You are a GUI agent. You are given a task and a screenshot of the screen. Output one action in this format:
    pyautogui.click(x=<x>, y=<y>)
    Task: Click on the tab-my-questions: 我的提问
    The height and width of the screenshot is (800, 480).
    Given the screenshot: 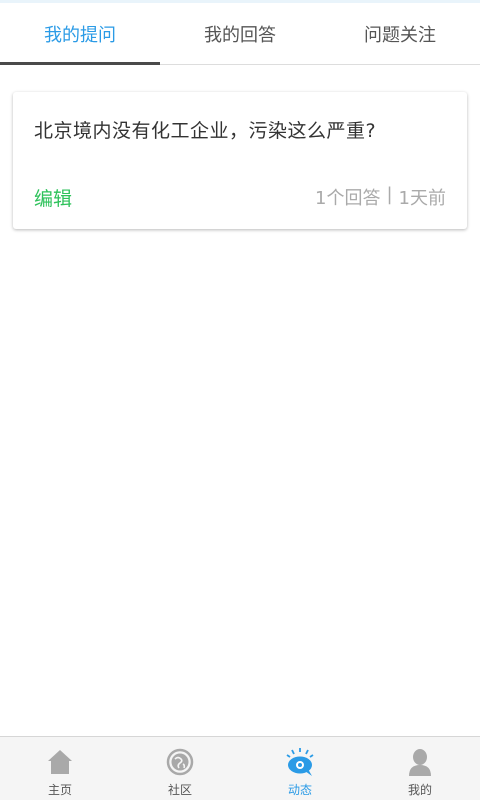 What is the action you would take?
    pyautogui.click(x=80, y=34)
    